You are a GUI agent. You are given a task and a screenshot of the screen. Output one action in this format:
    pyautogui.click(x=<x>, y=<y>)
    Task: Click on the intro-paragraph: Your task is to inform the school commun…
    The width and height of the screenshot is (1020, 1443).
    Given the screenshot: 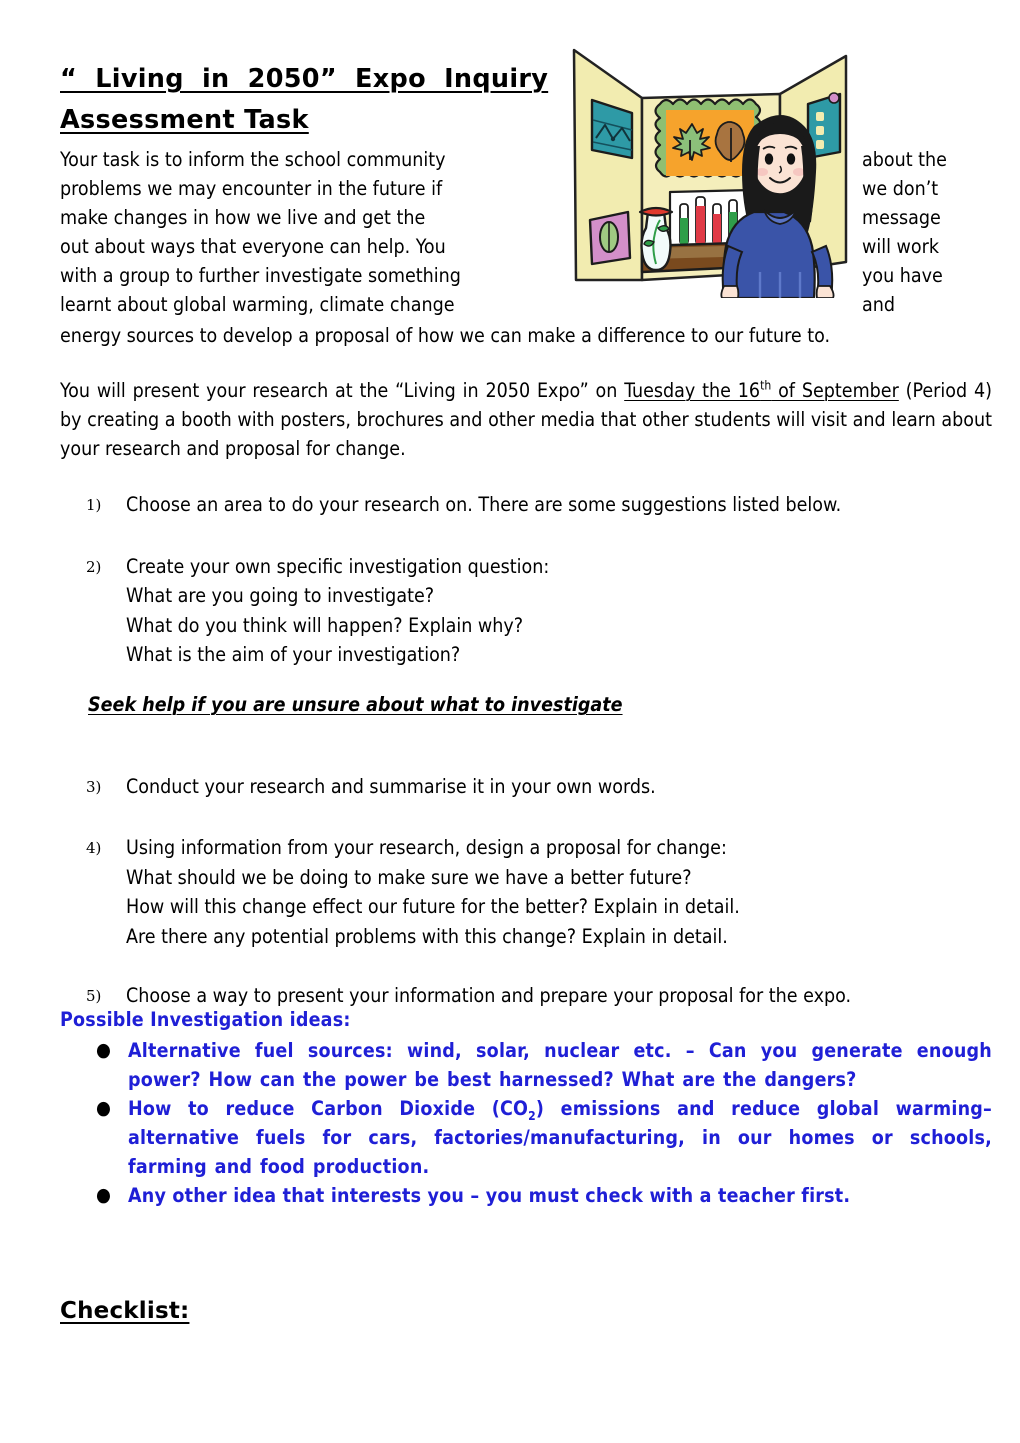 What is the action you would take?
    pyautogui.click(x=526, y=247)
    